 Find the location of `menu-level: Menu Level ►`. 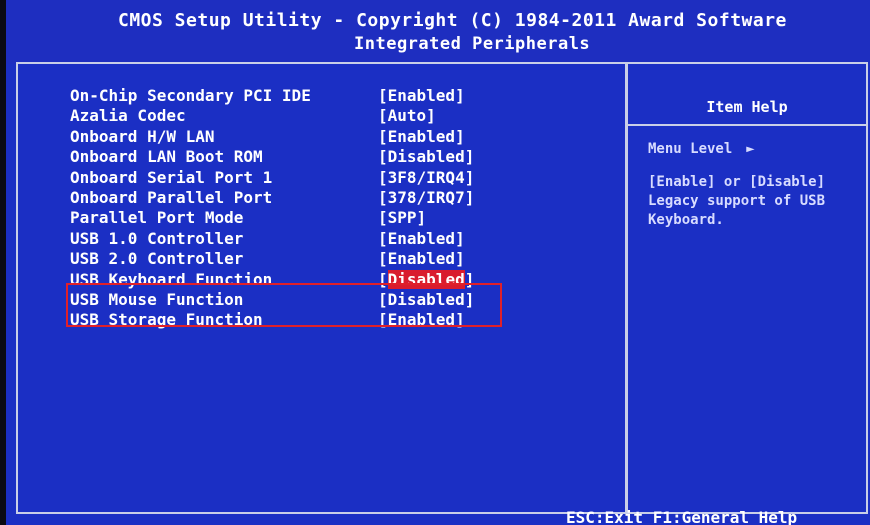

menu-level: Menu Level ► is located at coordinates (755, 149).